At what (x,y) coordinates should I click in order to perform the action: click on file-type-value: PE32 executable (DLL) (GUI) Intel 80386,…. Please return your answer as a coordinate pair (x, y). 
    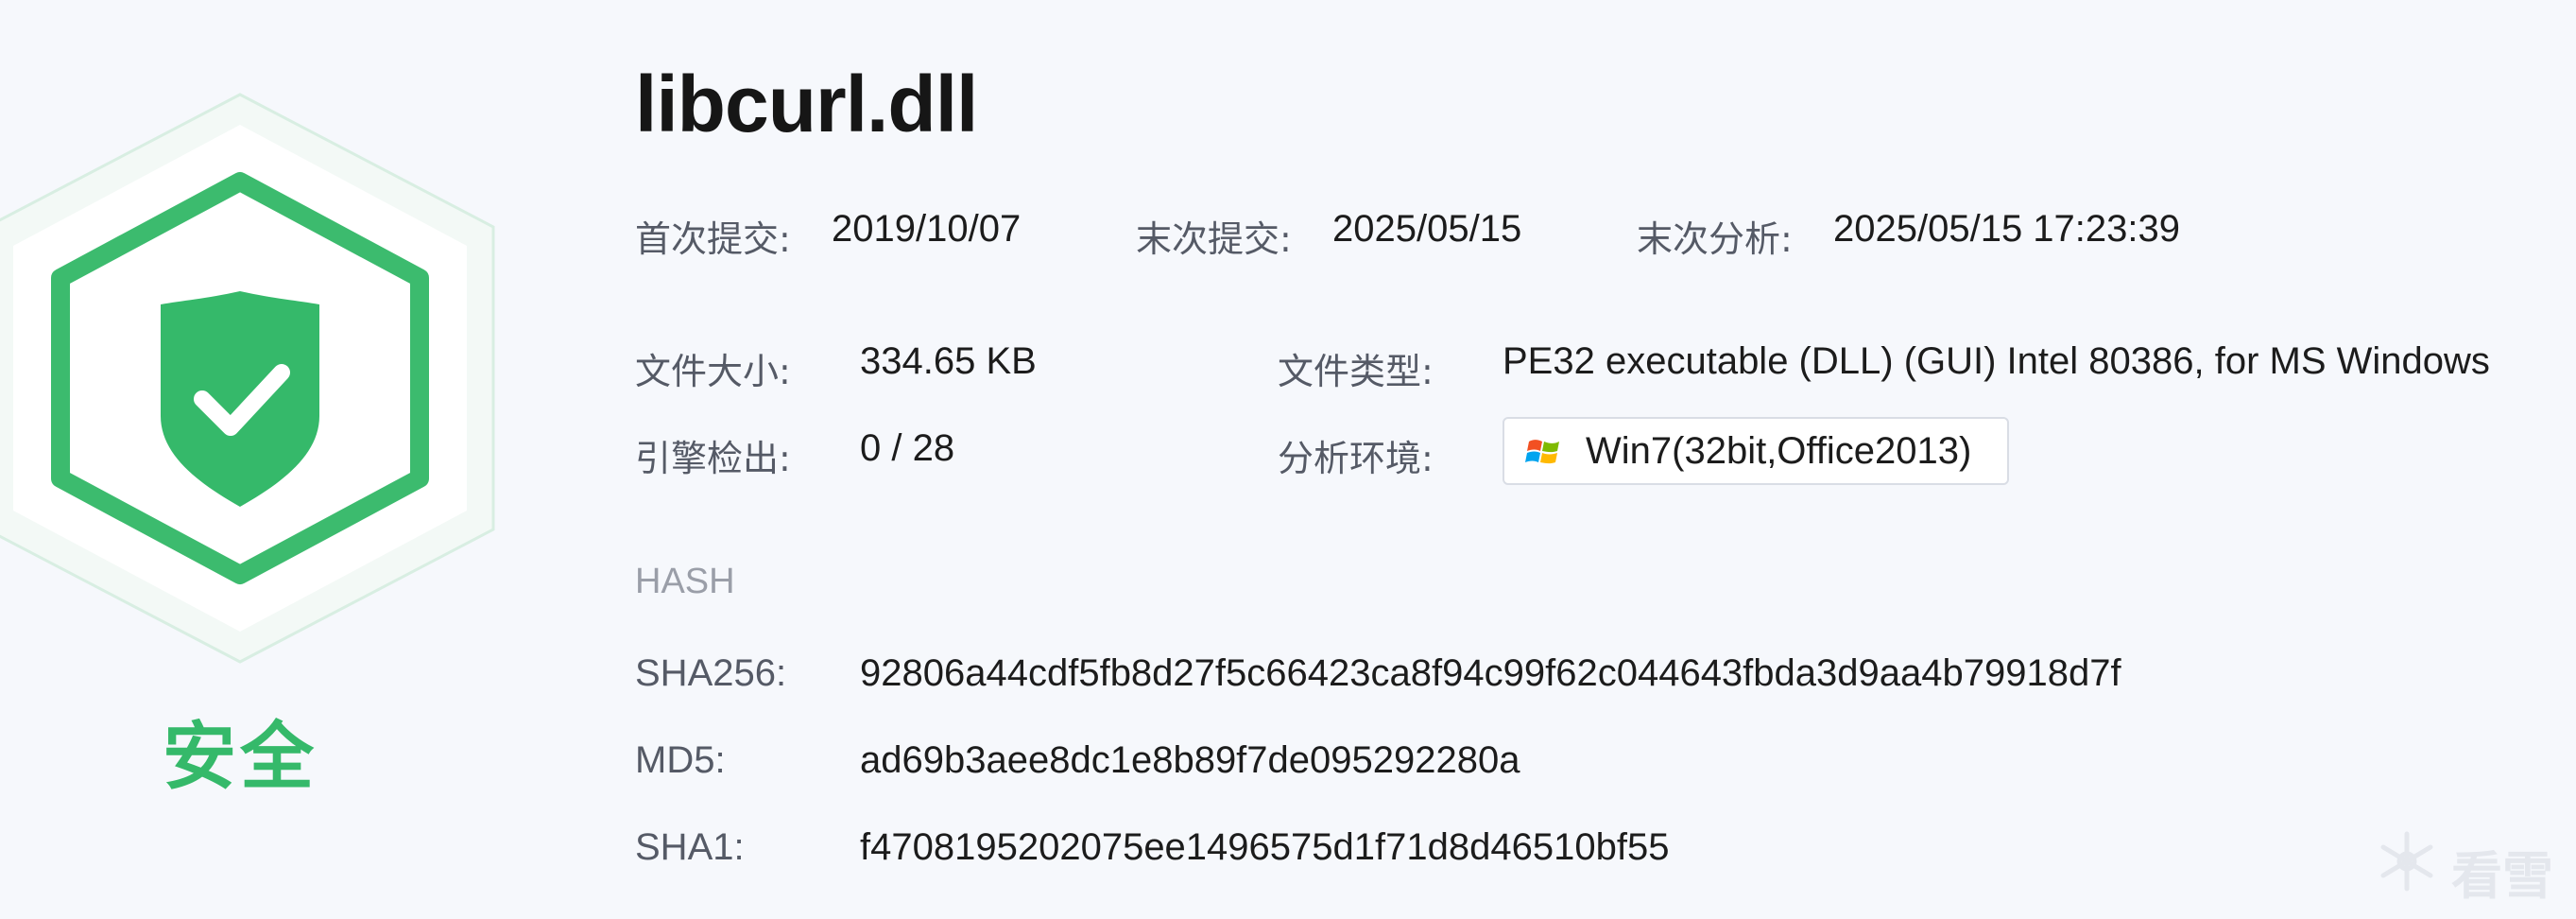
    Looking at the image, I should click on (1996, 361).